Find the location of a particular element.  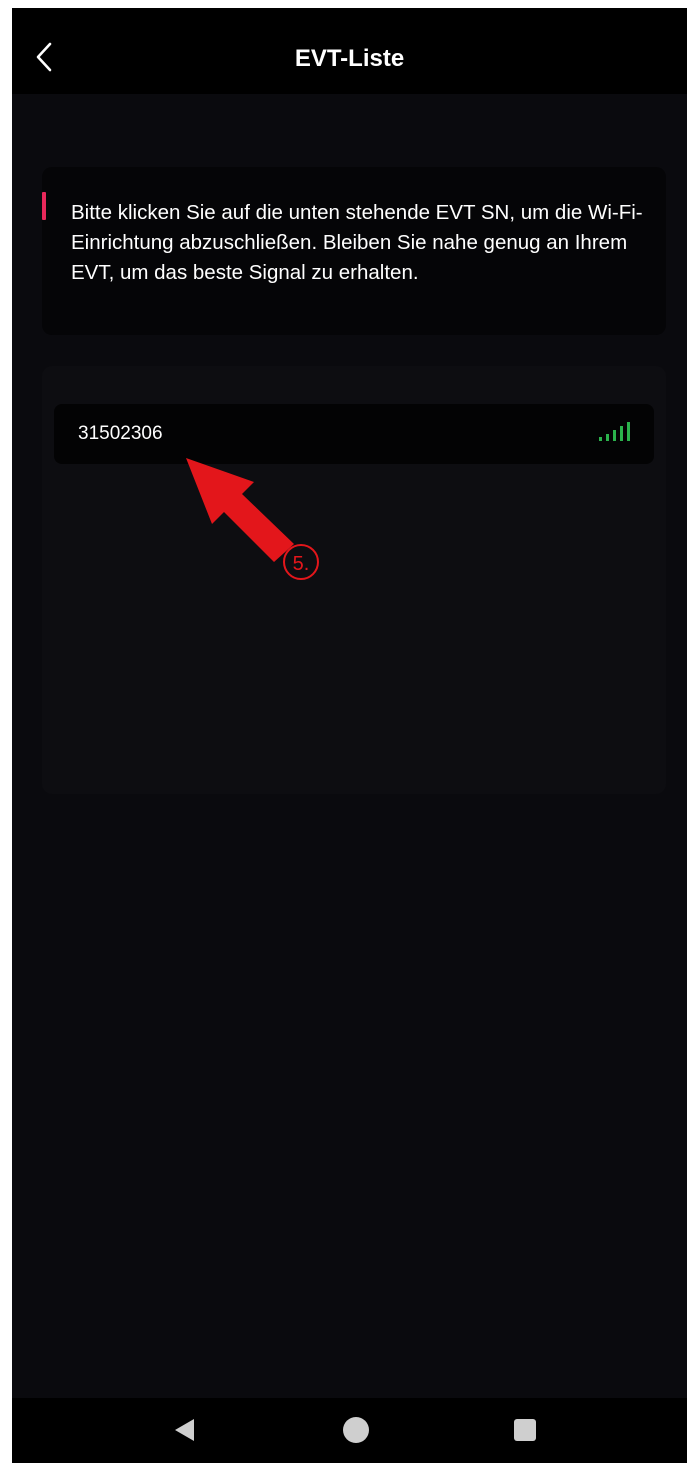

page-title: EVT-Liste is located at coordinates (349, 58).